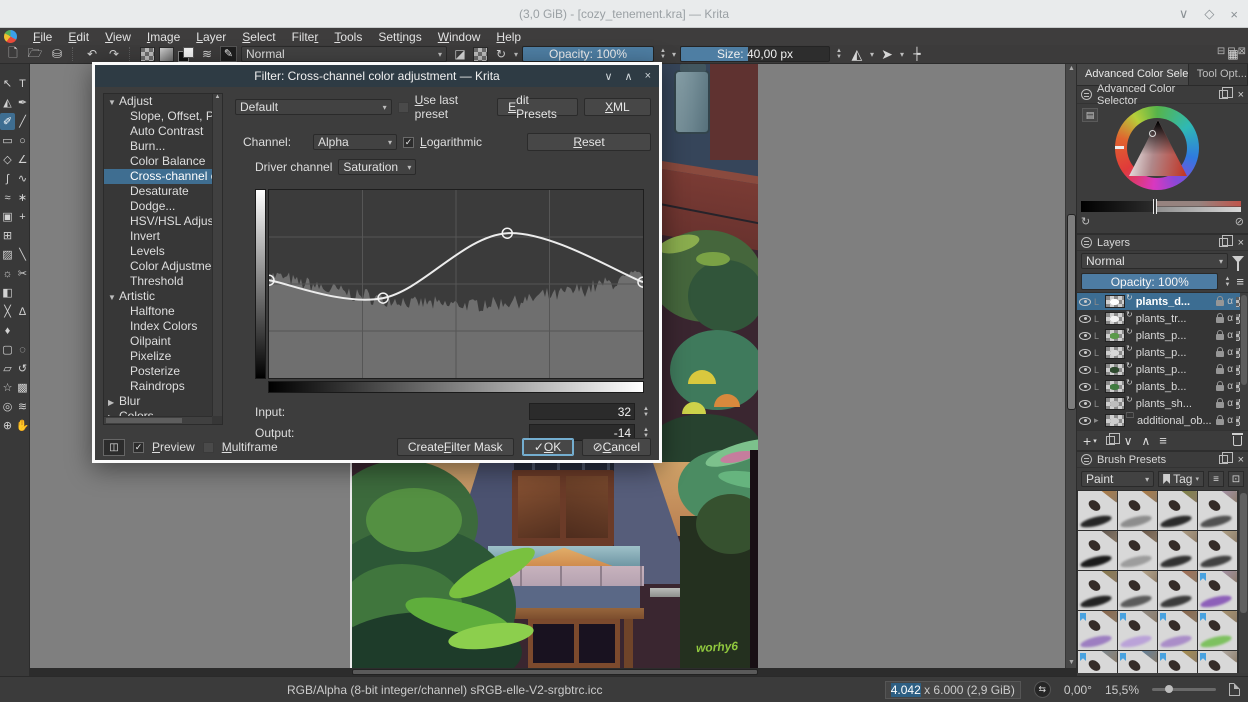  Describe the element at coordinates (7, 216) in the screenshot. I see `transform-tool: ▣` at that location.